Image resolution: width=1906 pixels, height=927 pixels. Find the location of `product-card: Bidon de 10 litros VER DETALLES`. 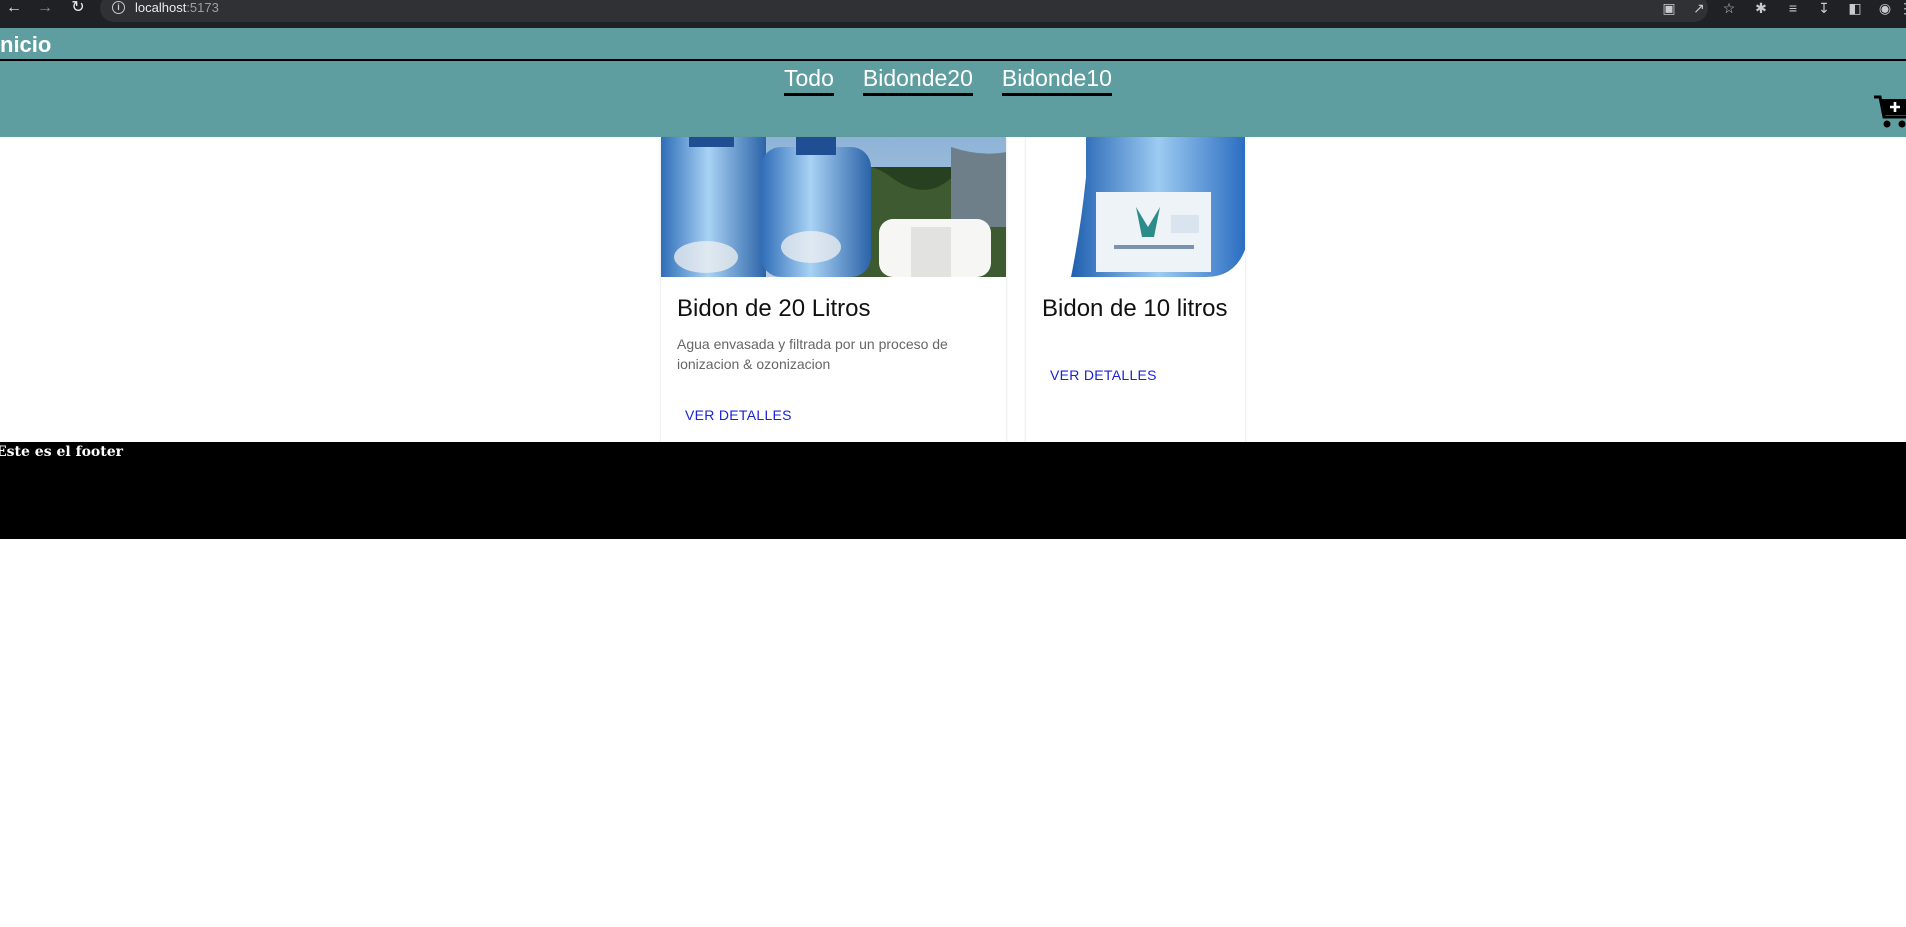

product-card: Bidon de 10 litros VER DETALLES is located at coordinates (1135, 289).